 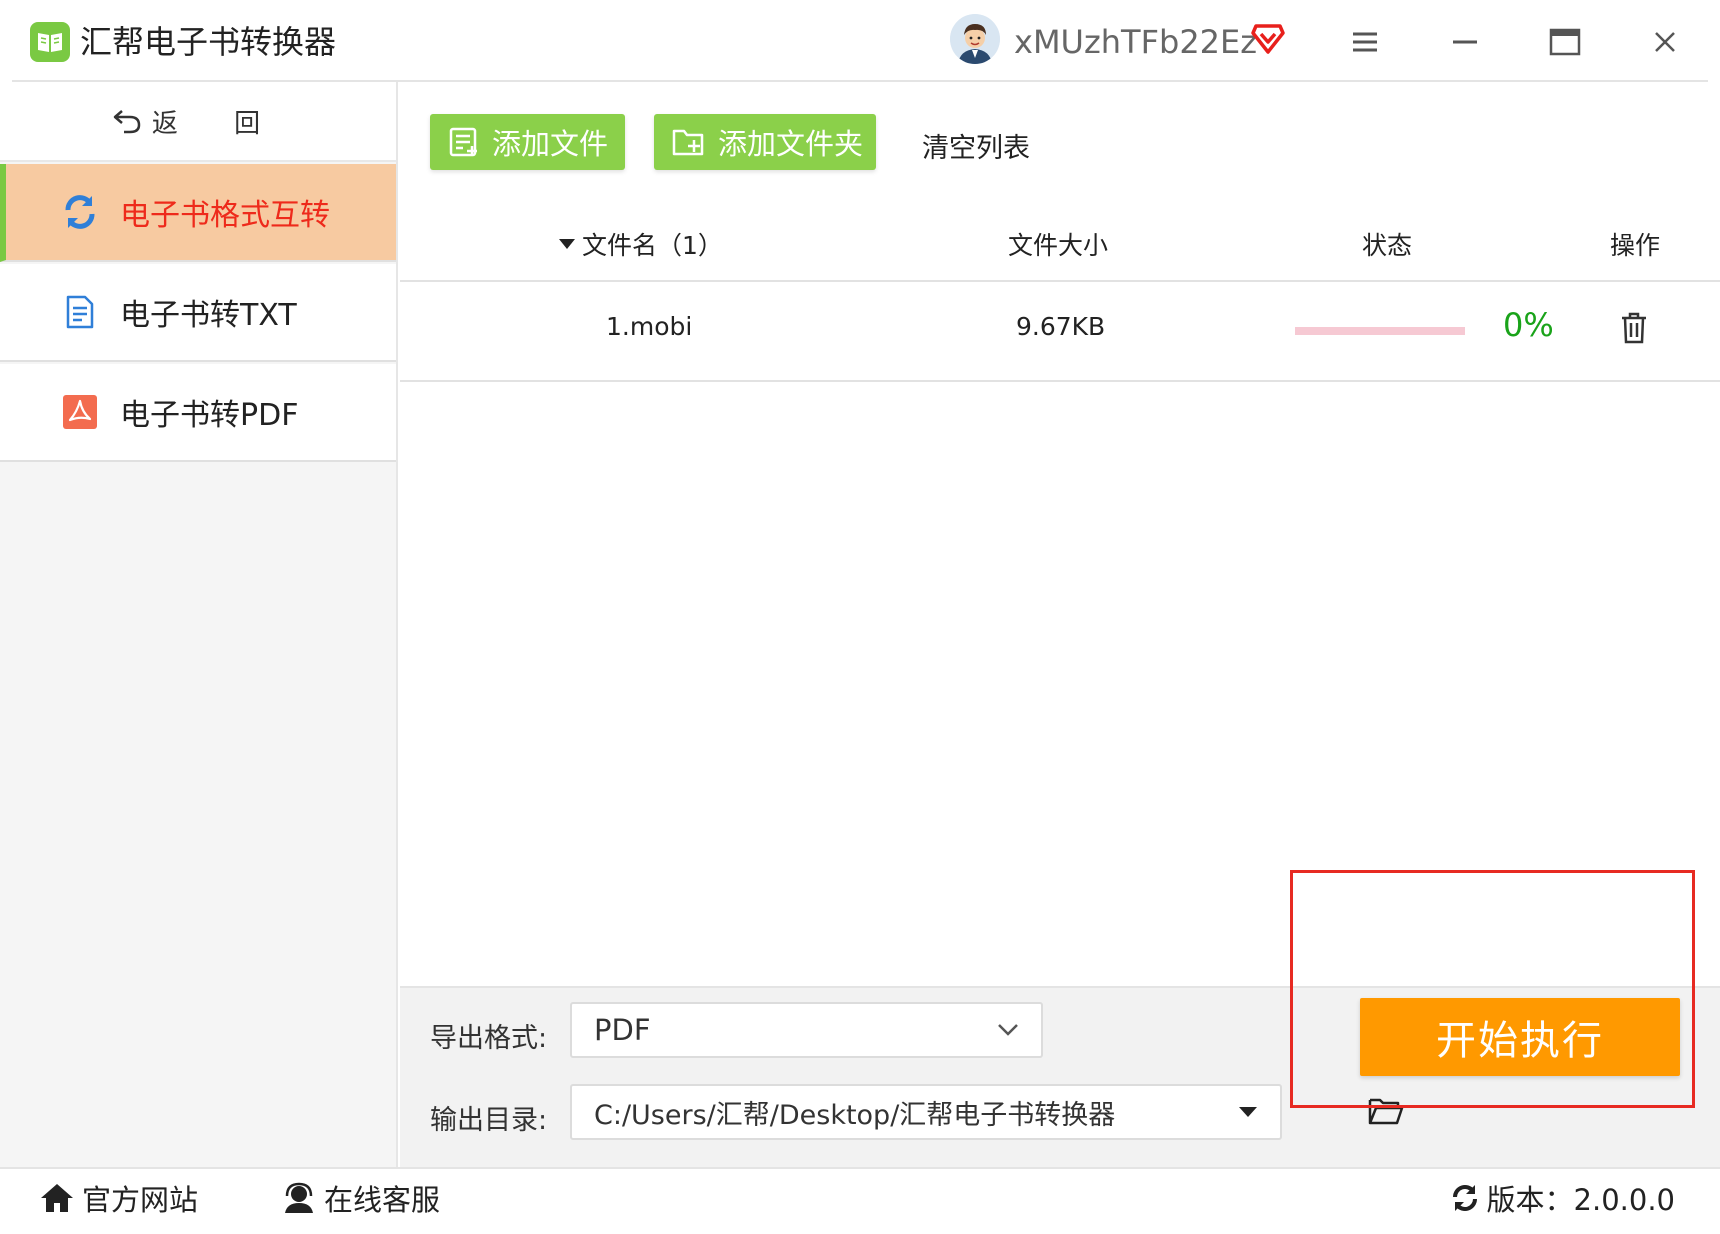 What do you see at coordinates (975, 39) in the screenshot?
I see `user-avatar` at bounding box center [975, 39].